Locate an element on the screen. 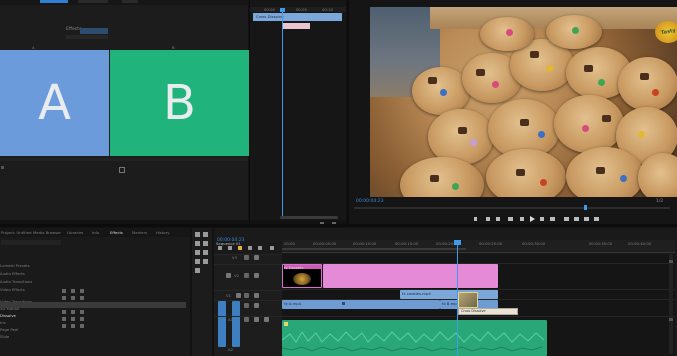  wrench-icon is located at coordinates (250, 248).